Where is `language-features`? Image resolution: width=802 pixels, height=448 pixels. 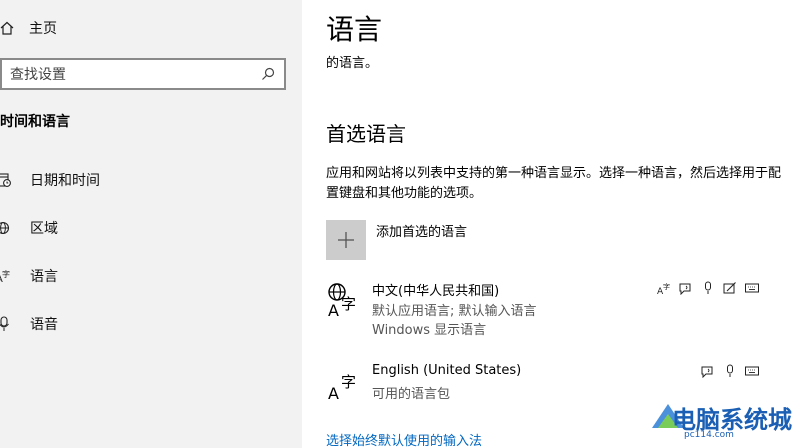
language-features is located at coordinates (730, 371).